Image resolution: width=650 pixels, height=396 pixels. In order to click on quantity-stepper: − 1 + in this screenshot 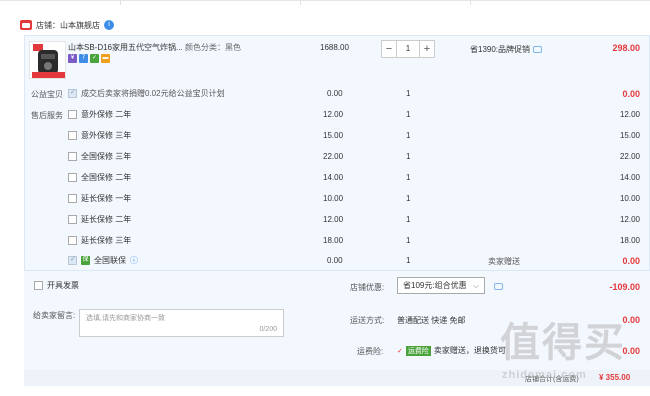, I will do `click(408, 49)`.